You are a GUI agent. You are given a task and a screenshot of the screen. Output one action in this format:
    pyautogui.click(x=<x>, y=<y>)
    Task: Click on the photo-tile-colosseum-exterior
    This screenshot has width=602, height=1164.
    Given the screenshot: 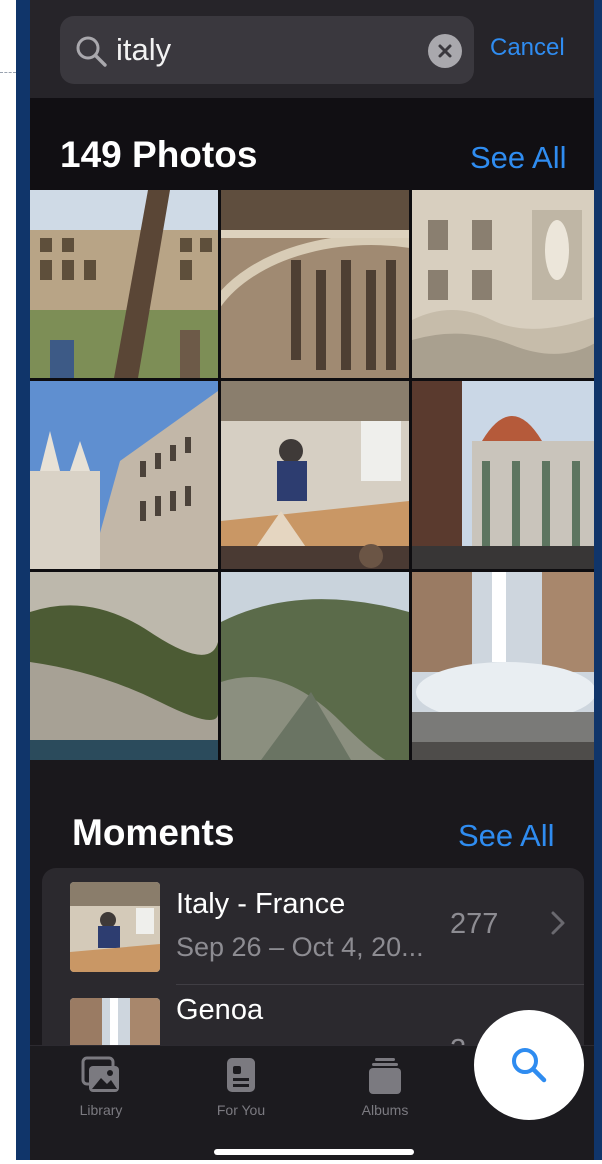 What is the action you would take?
    pyautogui.click(x=124, y=284)
    